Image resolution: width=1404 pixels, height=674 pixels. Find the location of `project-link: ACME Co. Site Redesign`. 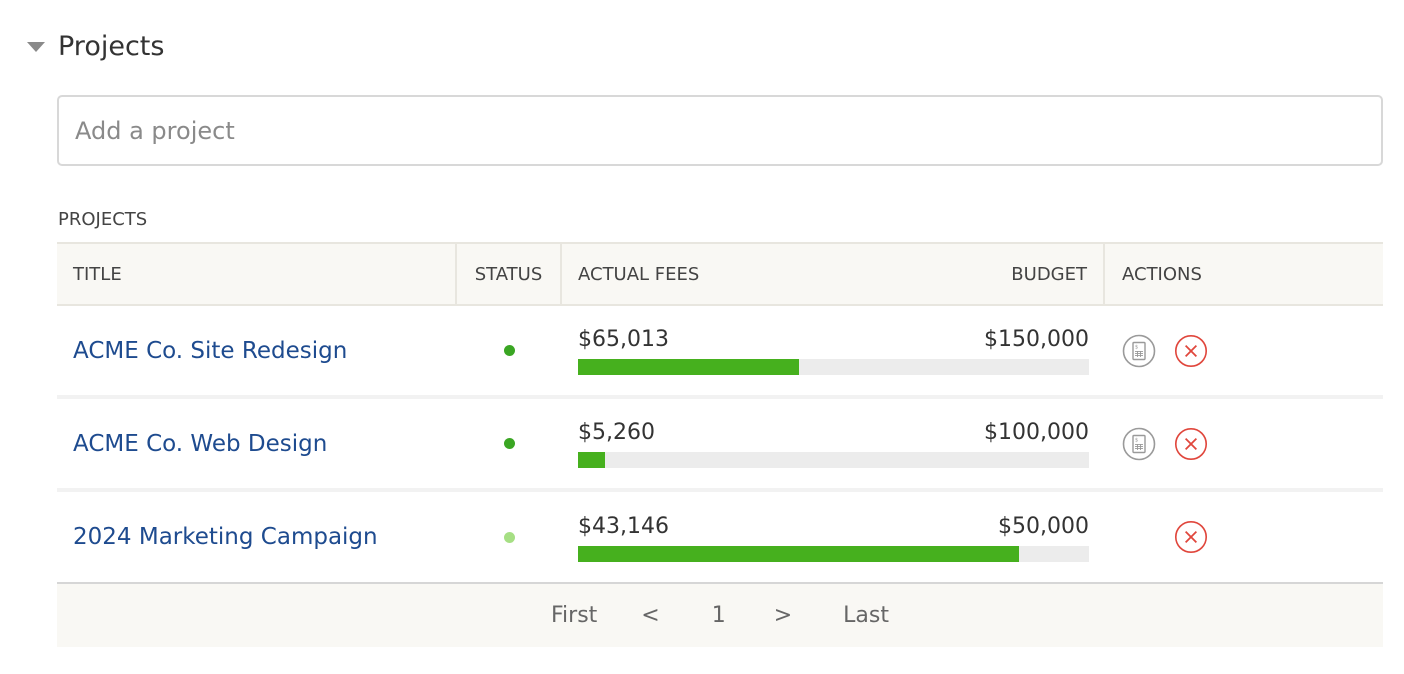

project-link: ACME Co. Site Redesign is located at coordinates (210, 351).